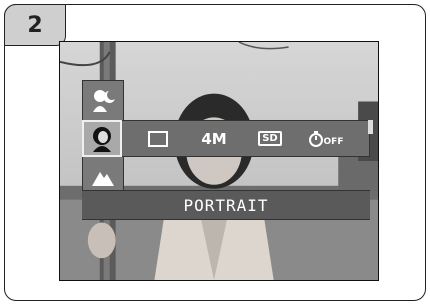 This screenshot has height=305, width=430. Describe the element at coordinates (35, 25) in the screenshot. I see `step-number-badge: 2` at that location.